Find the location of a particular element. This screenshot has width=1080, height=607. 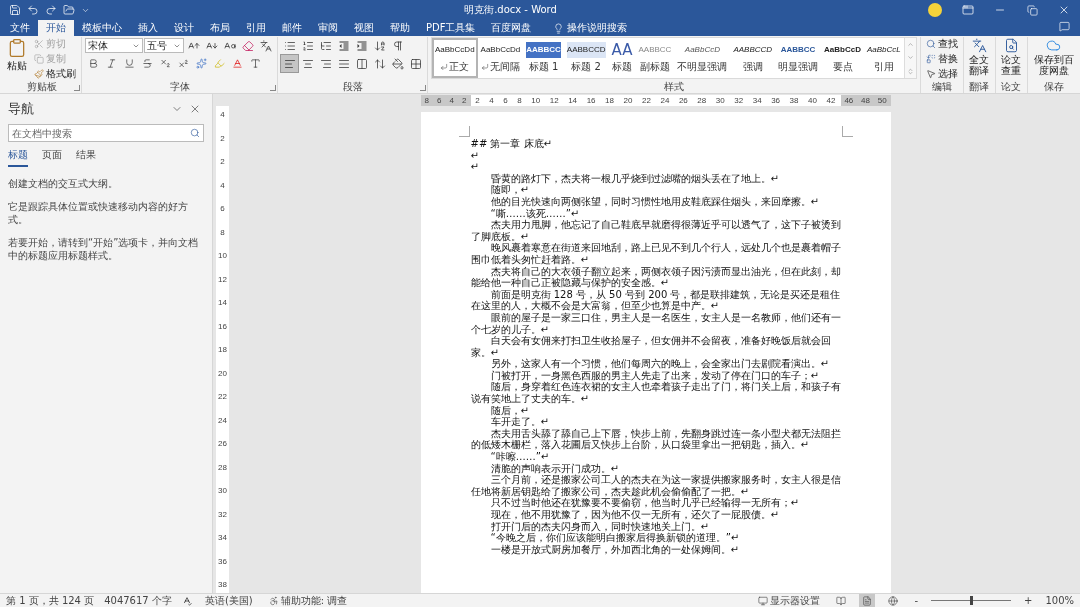

avatar is located at coordinates (935, 10).